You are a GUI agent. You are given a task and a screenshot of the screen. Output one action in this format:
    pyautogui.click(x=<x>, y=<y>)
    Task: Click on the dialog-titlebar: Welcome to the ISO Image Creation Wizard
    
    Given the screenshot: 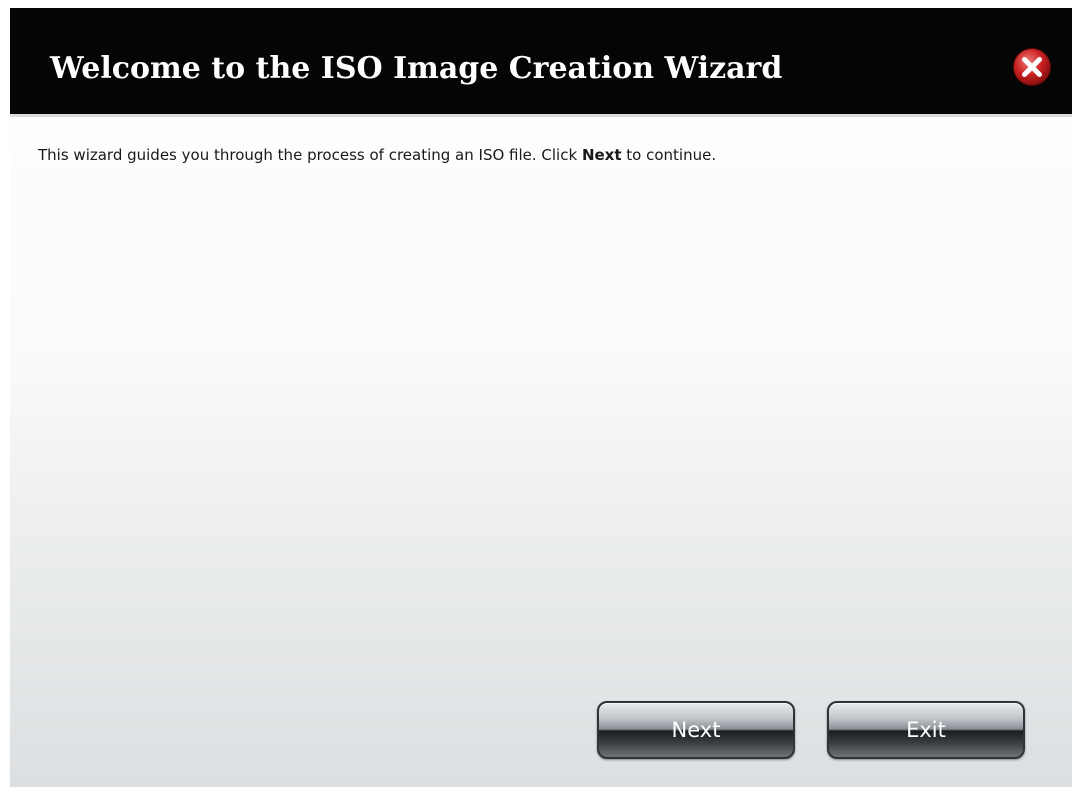 What is the action you would take?
    pyautogui.click(x=541, y=62)
    